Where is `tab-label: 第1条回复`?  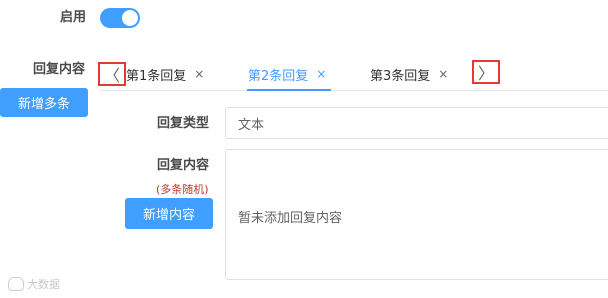
tab-label: 第1条回复 is located at coordinates (156, 76).